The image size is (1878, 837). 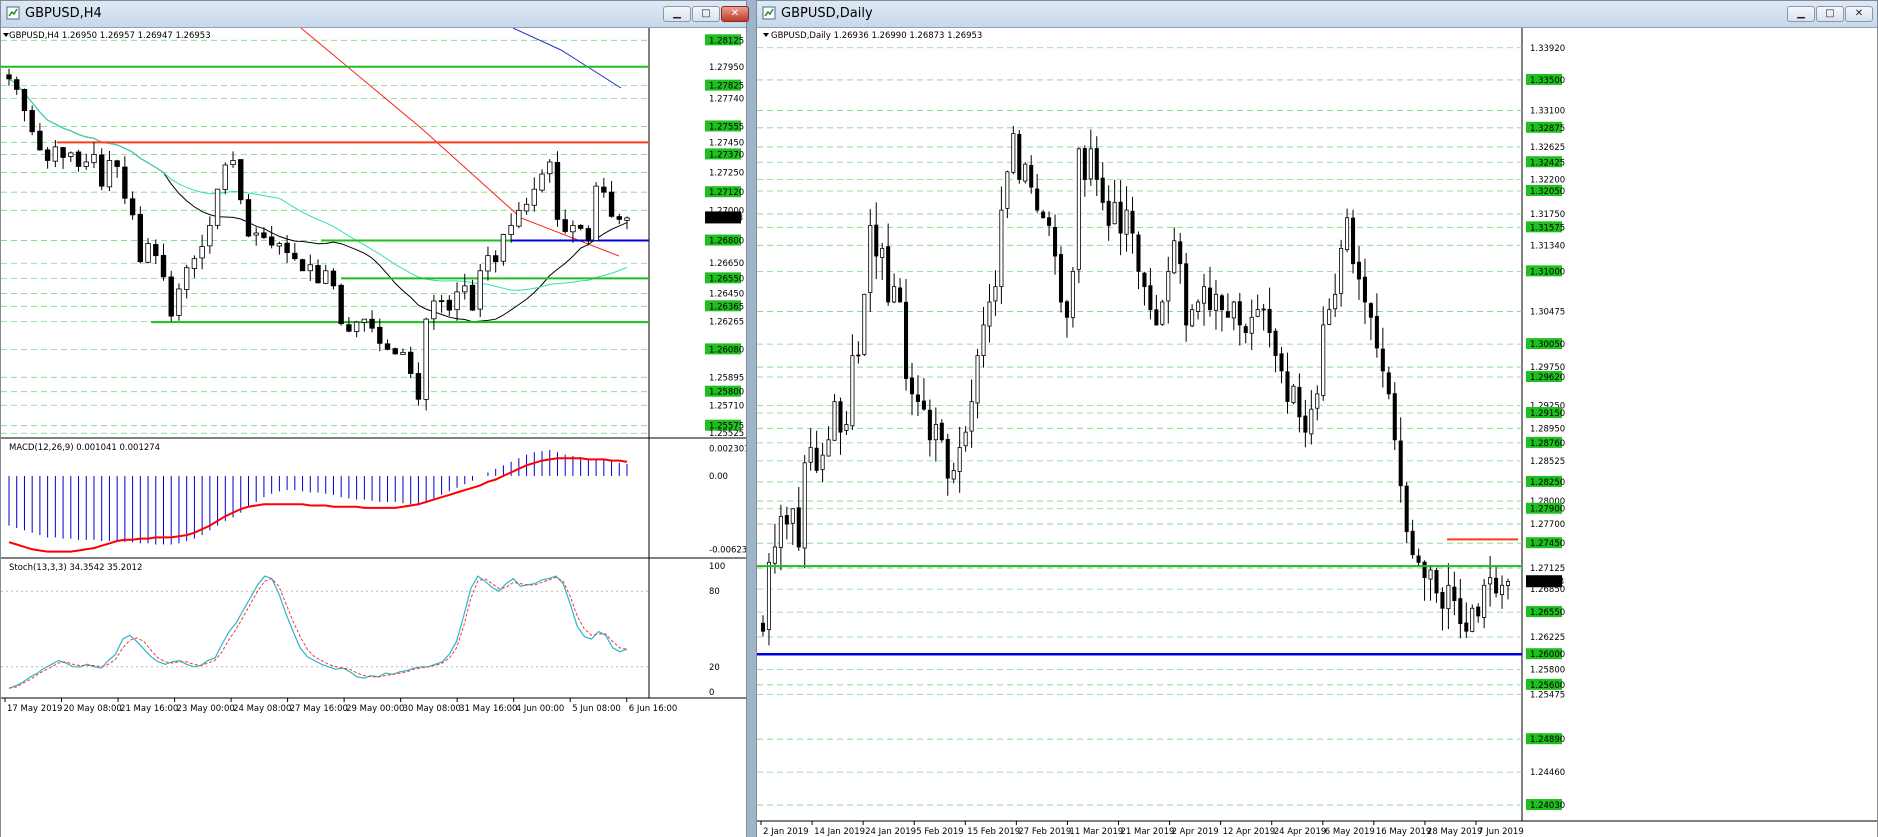 I want to click on price-tick-label: 1.24030, so click(x=1547, y=806).